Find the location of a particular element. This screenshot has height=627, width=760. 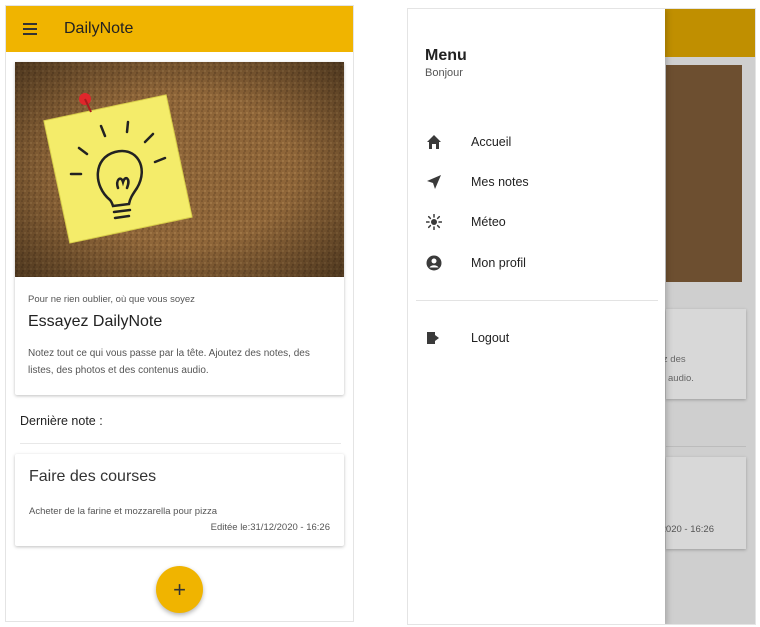

drawer-item-mon-profil: Mon profil is located at coordinates (536, 263).